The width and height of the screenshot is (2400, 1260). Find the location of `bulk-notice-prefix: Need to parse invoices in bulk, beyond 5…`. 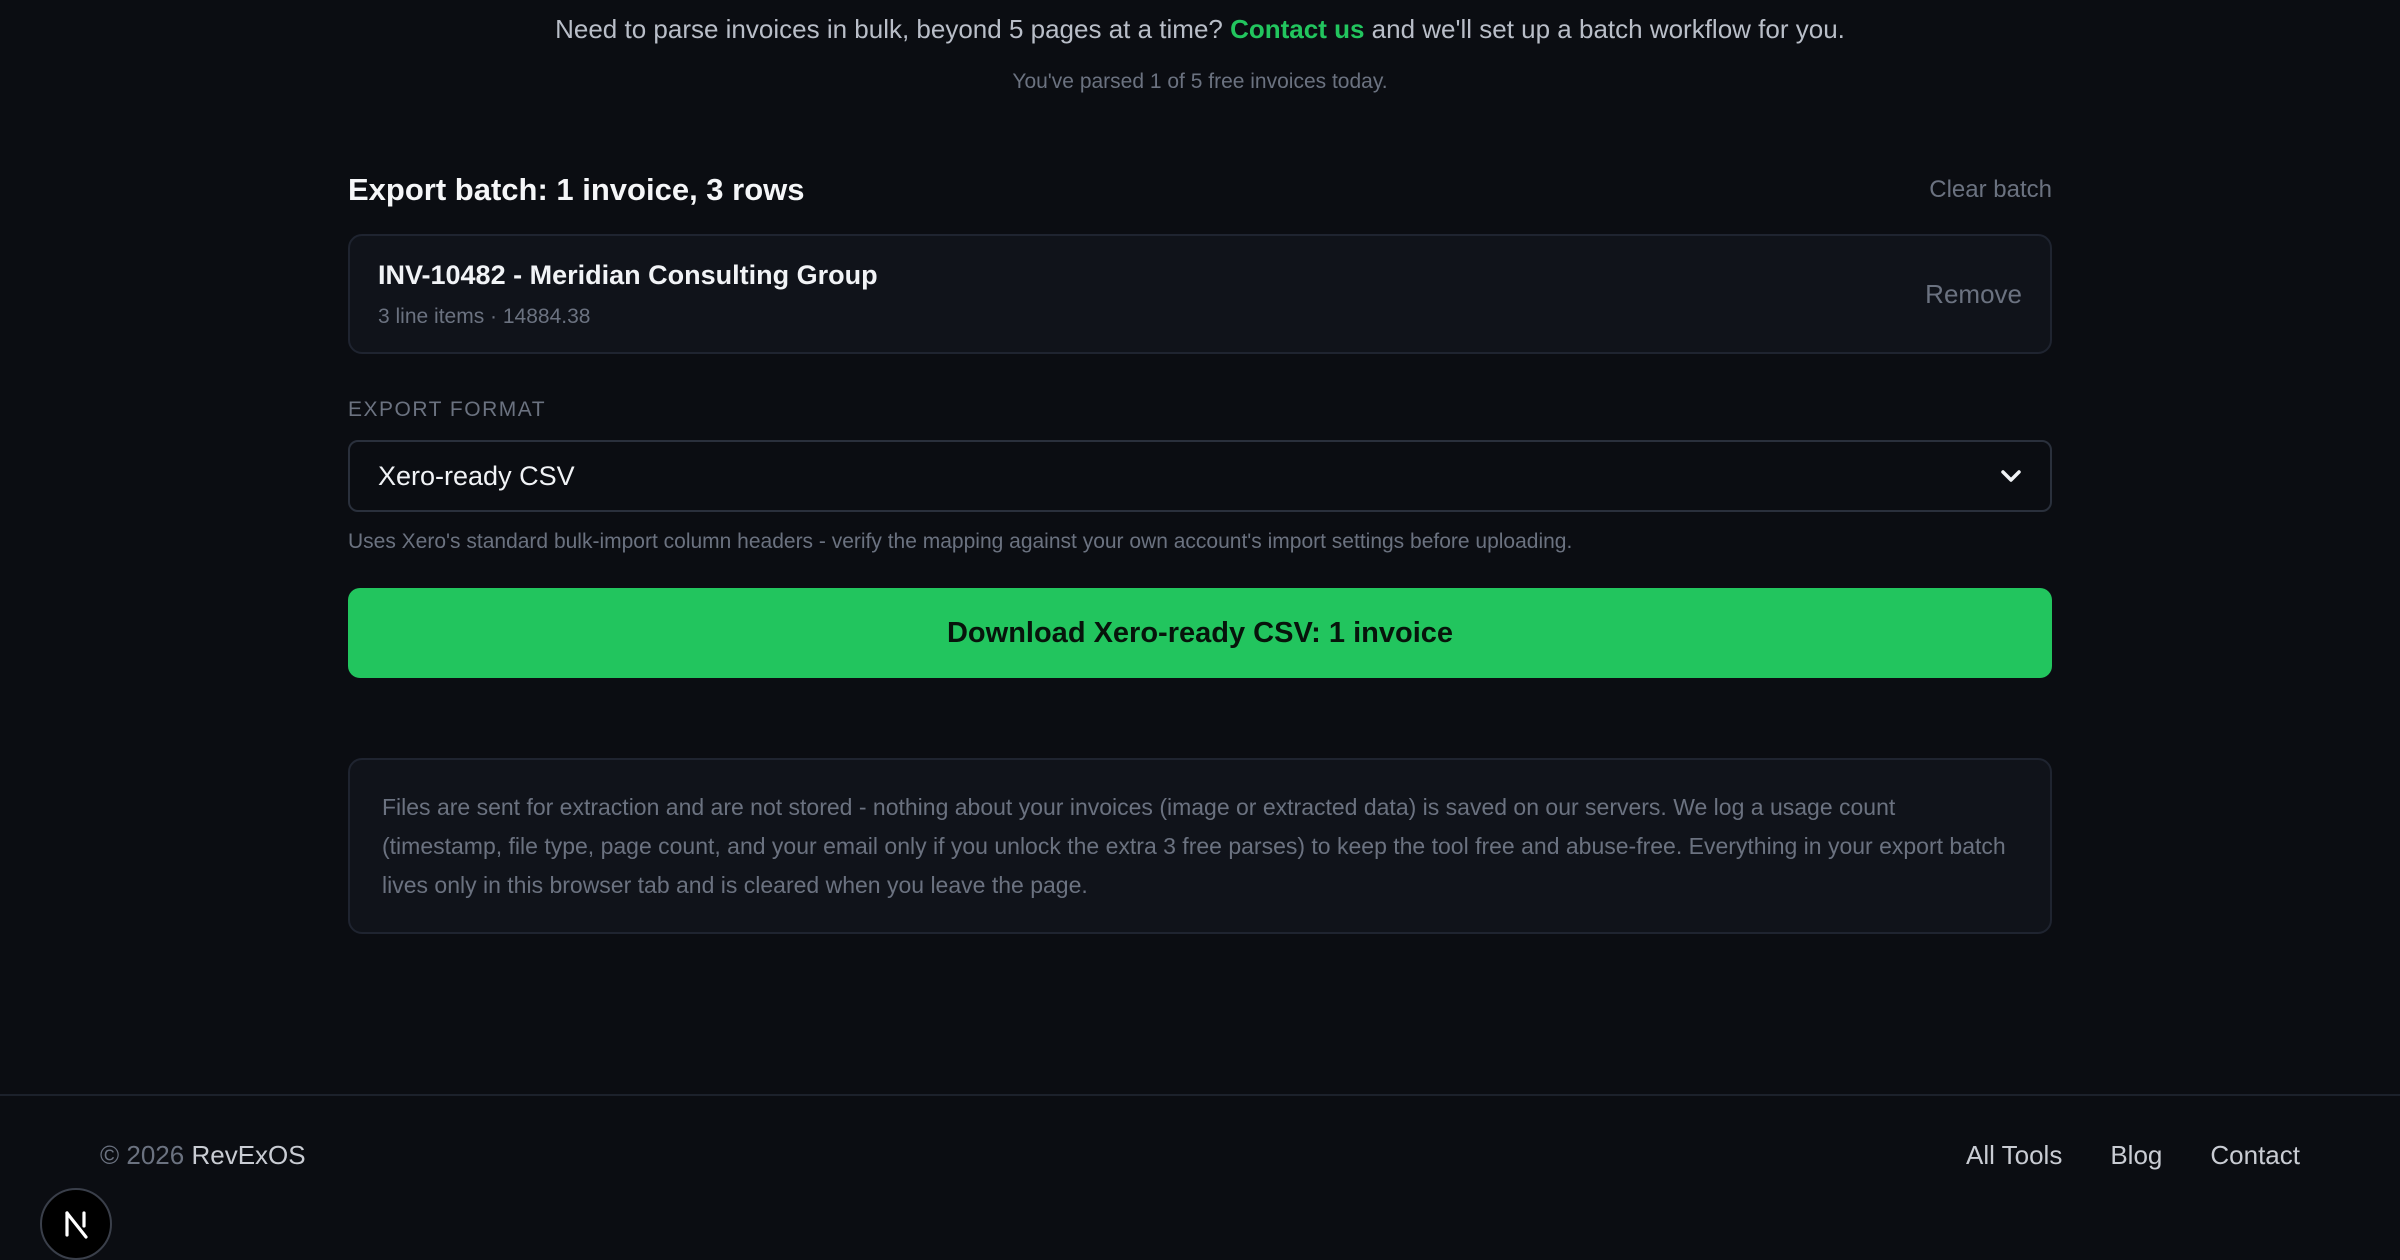

bulk-notice-prefix: Need to parse invoices in bulk, beyond 5… is located at coordinates (889, 29).